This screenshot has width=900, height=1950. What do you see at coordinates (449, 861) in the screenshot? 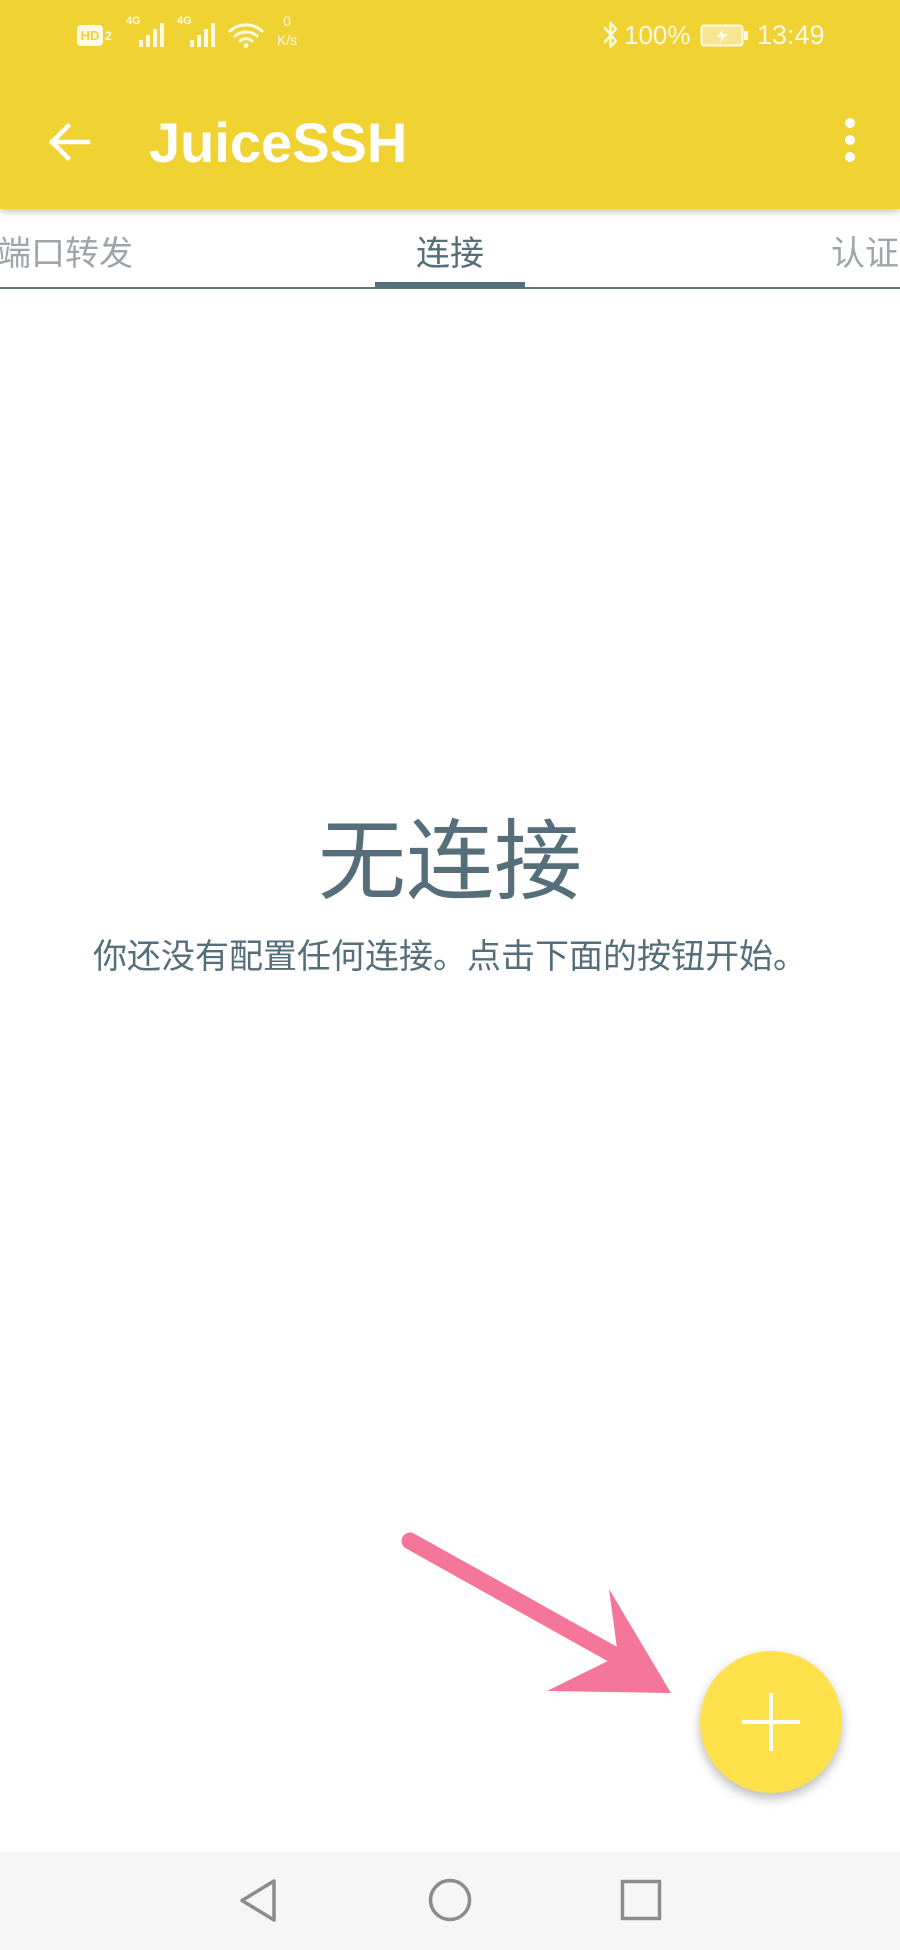
I see `empty-state-title: 无连接` at bounding box center [449, 861].